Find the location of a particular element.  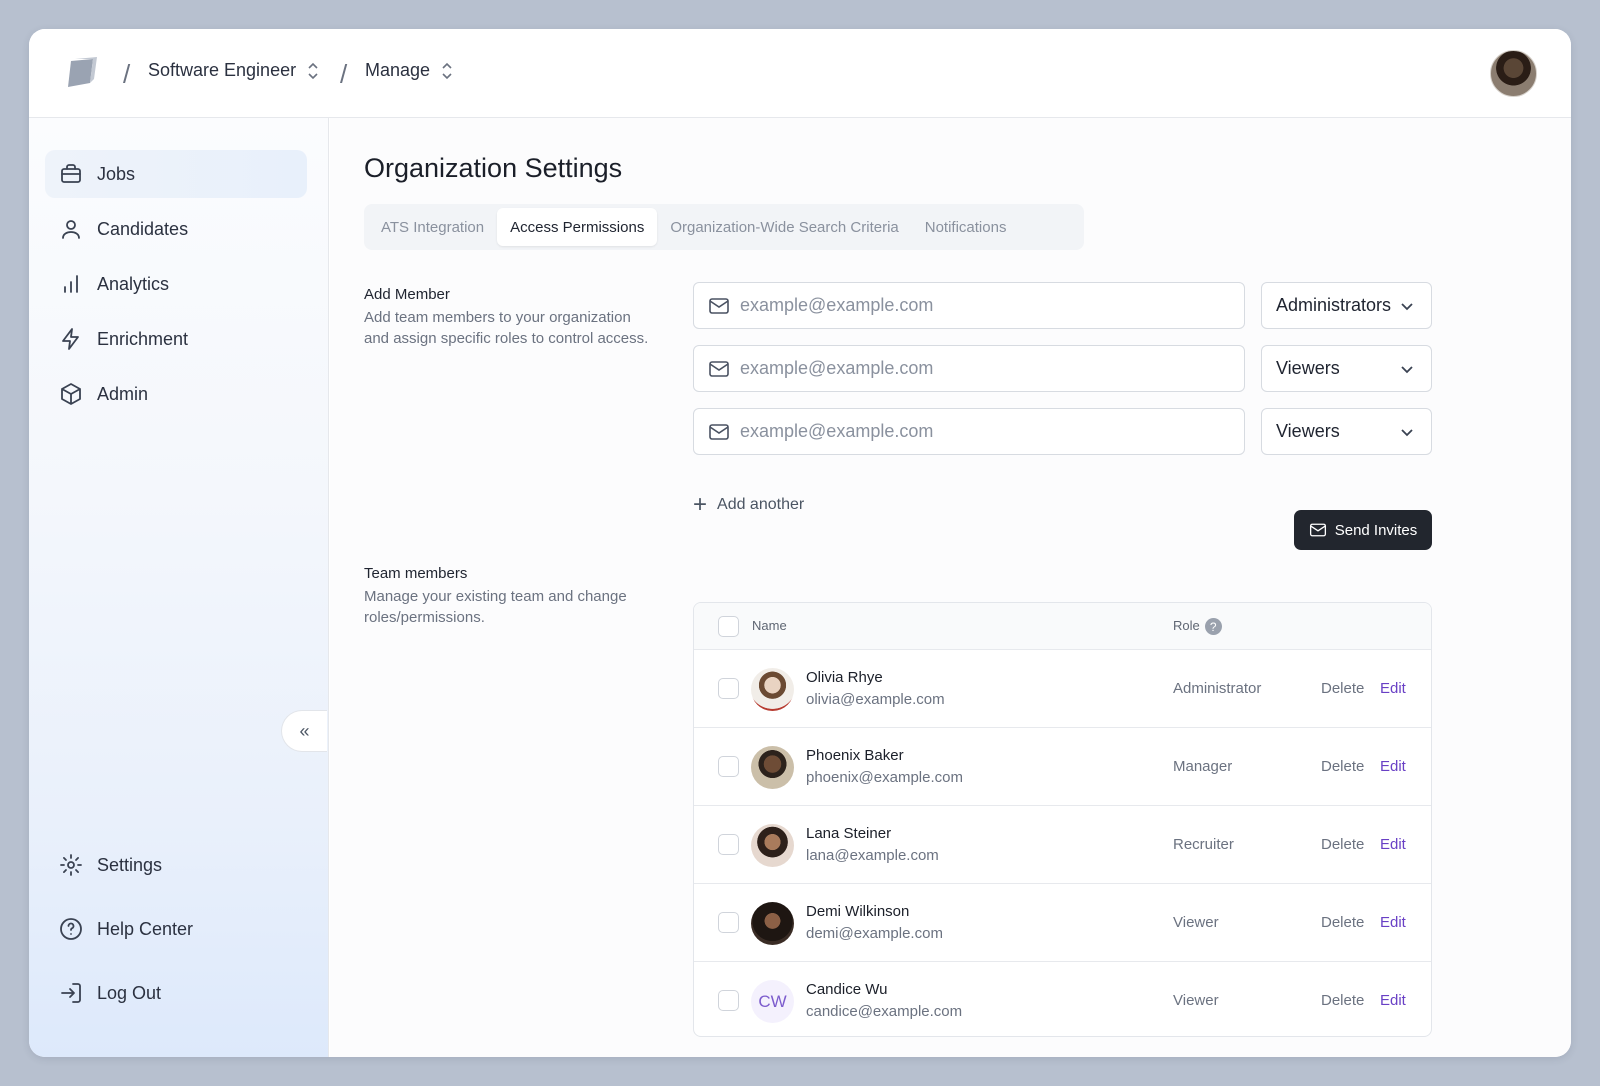

breadcrumb-manage-selector: Manage is located at coordinates (409, 70).